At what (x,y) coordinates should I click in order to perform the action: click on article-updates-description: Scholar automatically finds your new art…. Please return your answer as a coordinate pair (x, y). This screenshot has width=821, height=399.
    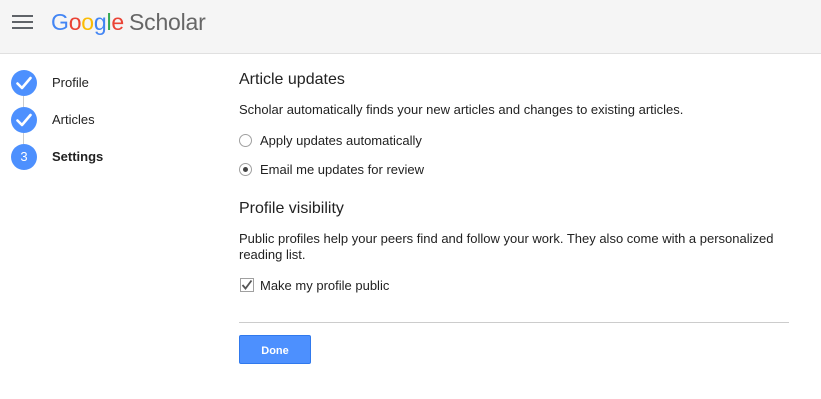
    Looking at the image, I should click on (461, 109).